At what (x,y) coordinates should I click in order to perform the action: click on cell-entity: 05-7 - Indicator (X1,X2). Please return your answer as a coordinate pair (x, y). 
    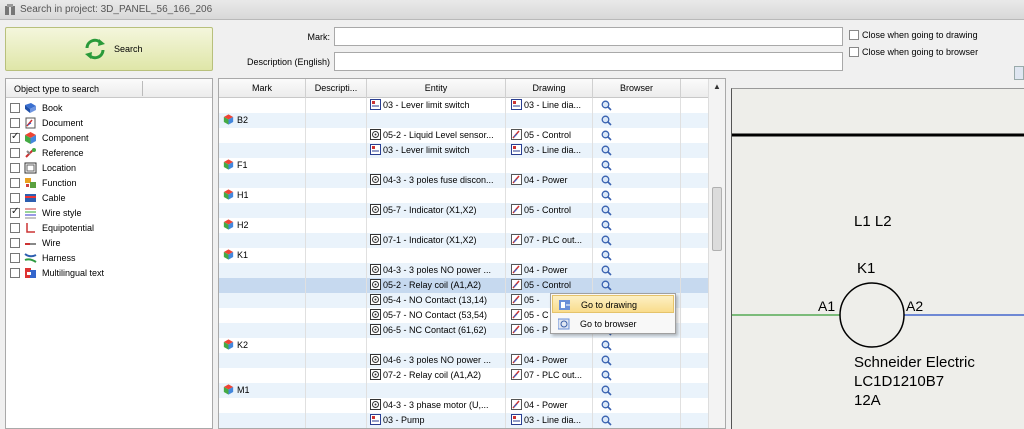
    Looking at the image, I should click on (436, 210).